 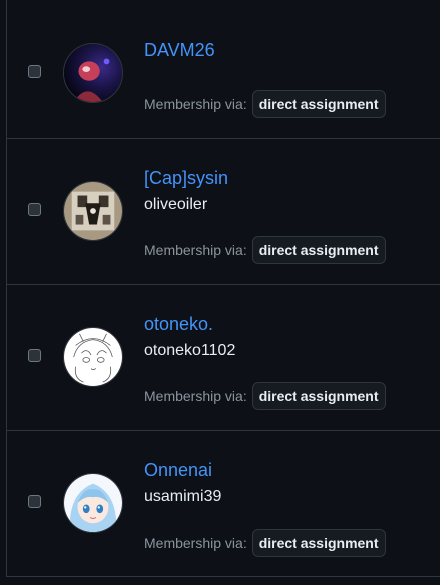 I want to click on member-display-name: otoneko., so click(x=178, y=324).